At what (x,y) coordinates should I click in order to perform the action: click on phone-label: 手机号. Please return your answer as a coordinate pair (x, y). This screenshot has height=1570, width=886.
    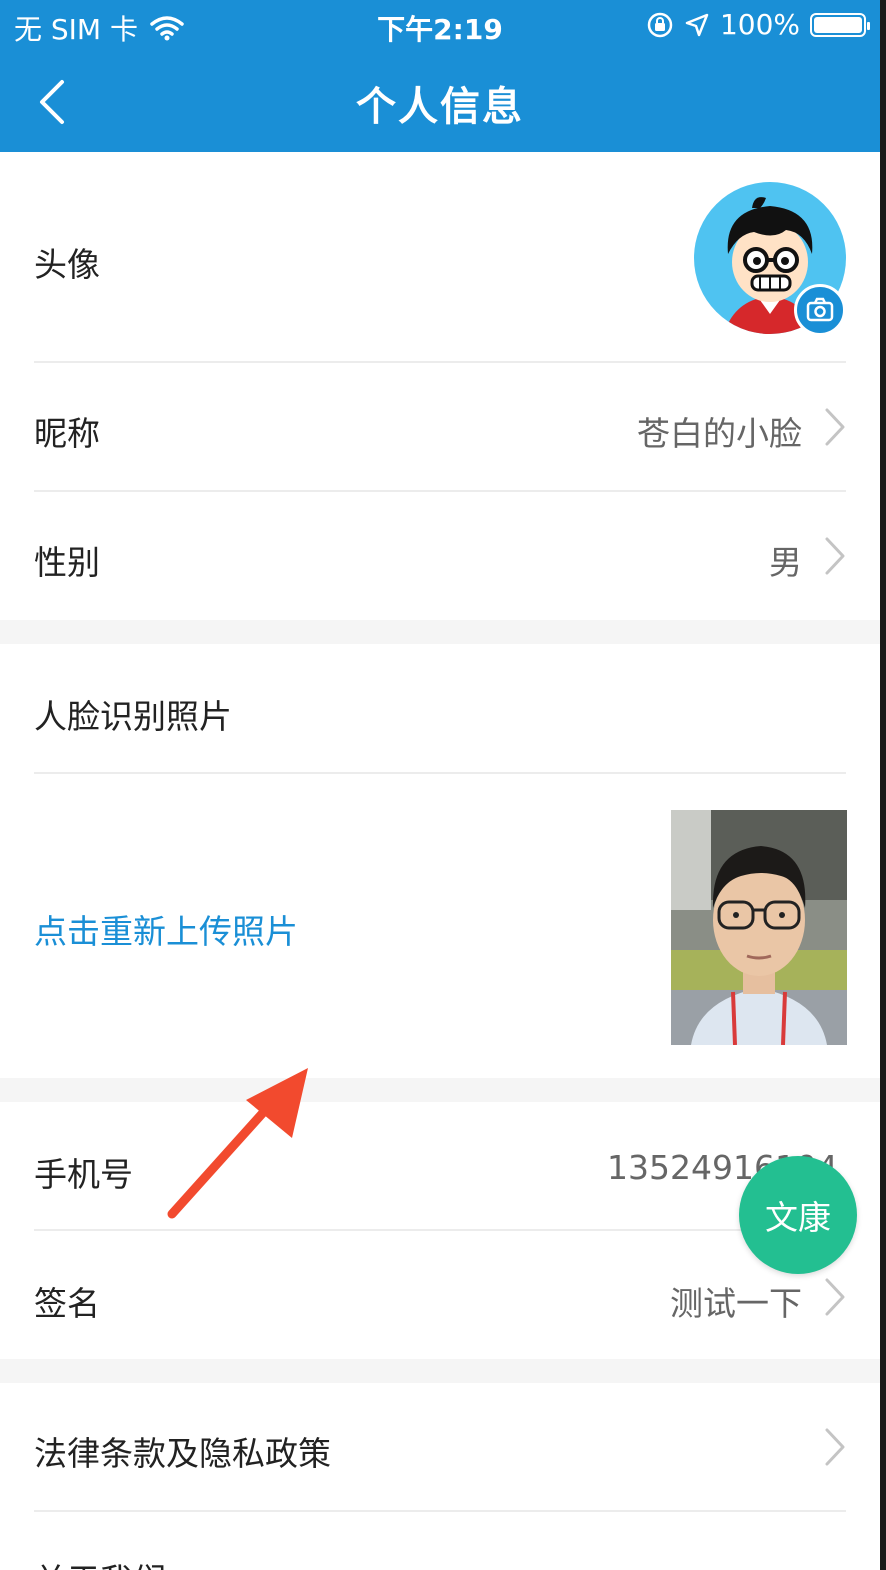
    Looking at the image, I should click on (83, 1174).